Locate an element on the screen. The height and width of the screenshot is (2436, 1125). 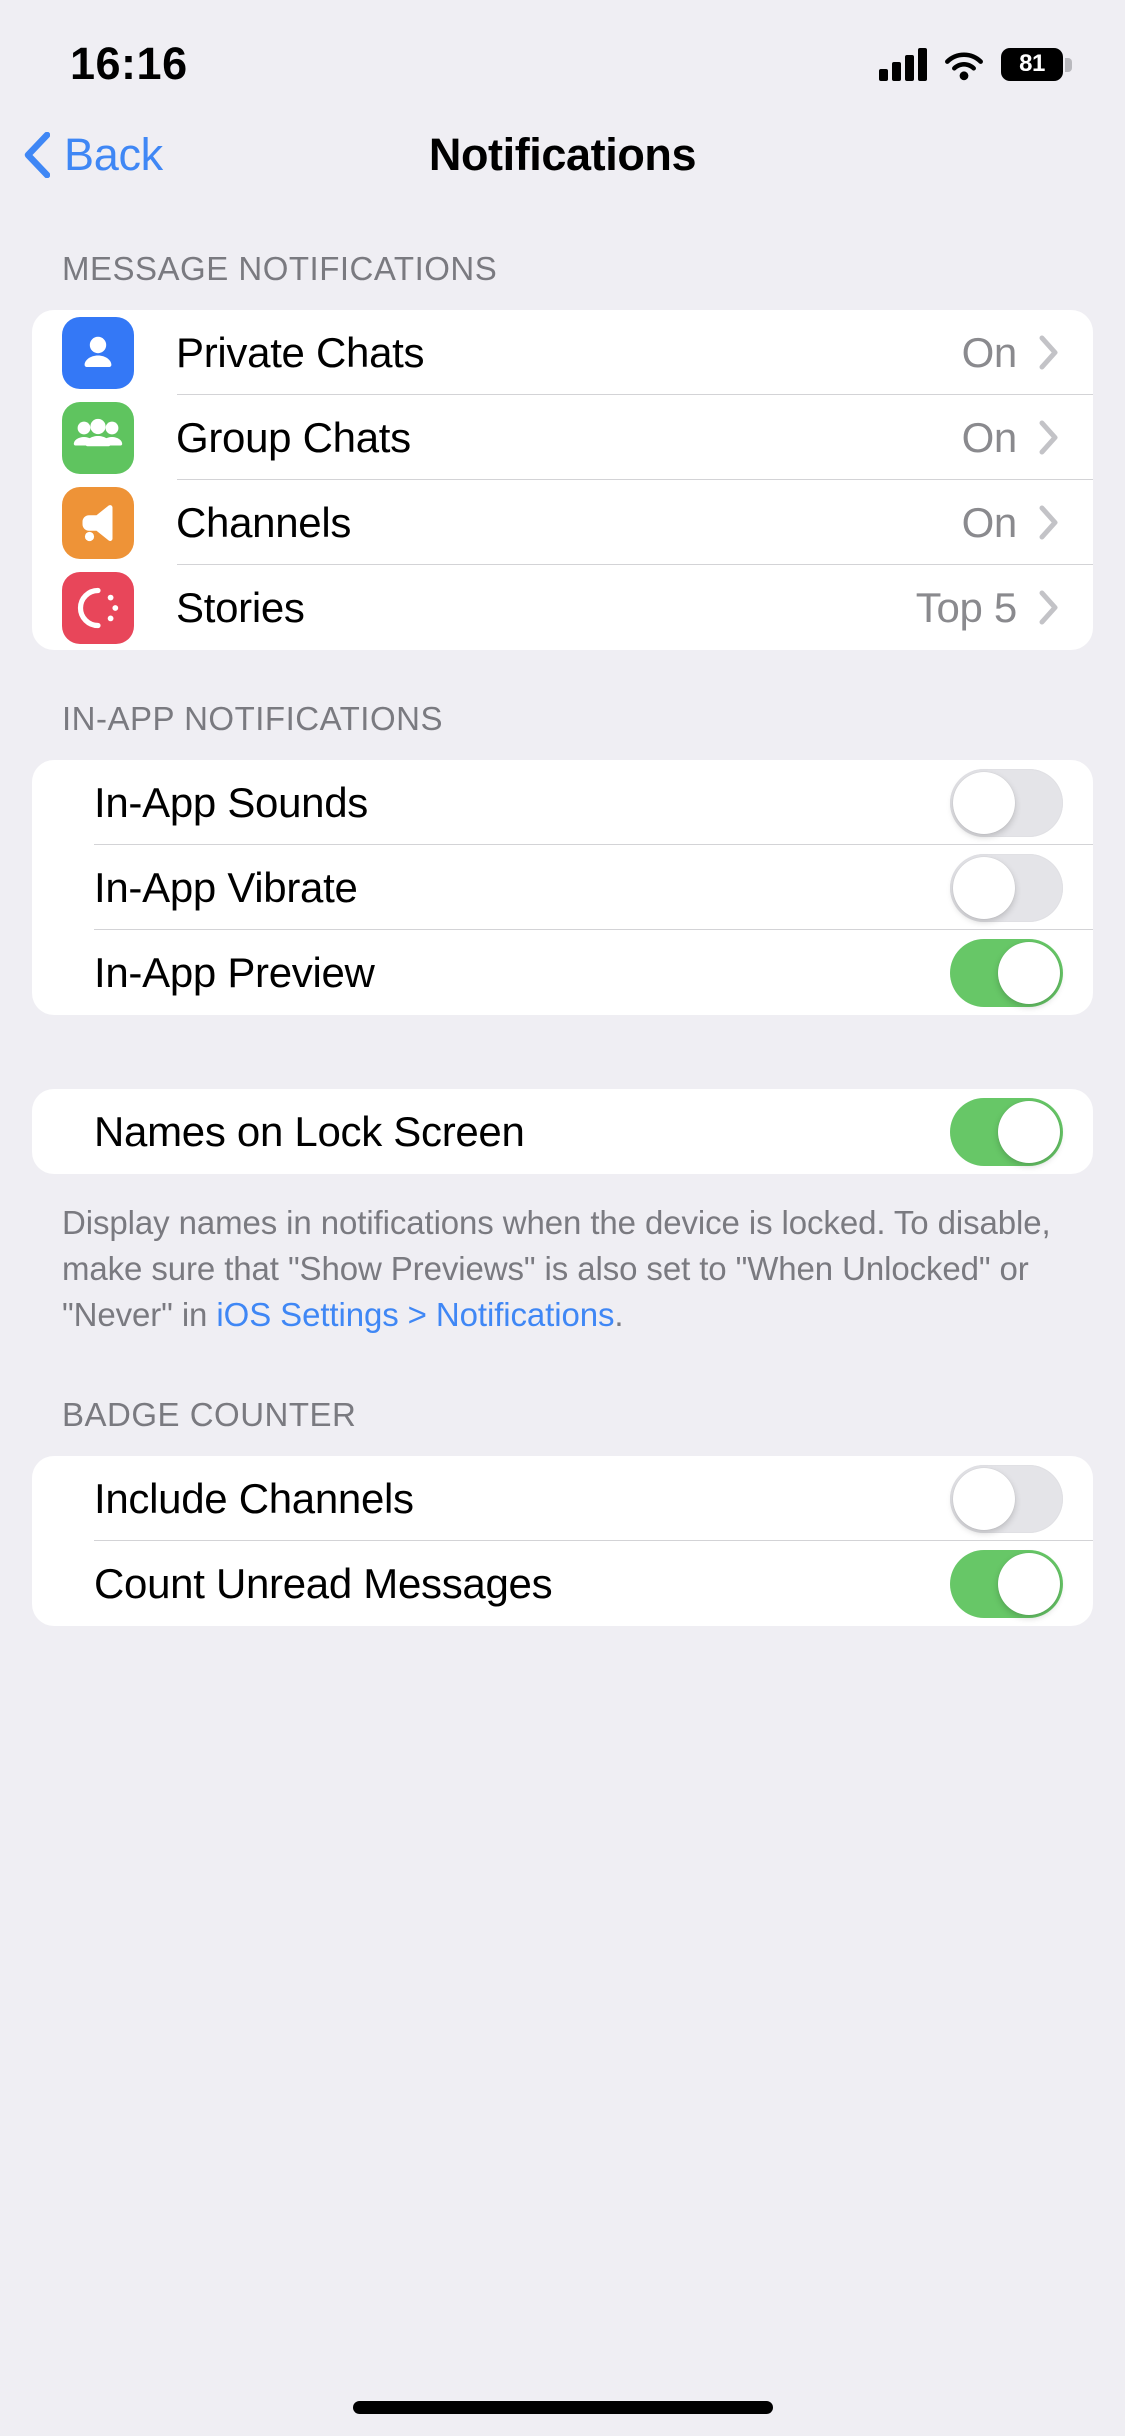
in-app-sounds-toggle is located at coordinates (1006, 802).